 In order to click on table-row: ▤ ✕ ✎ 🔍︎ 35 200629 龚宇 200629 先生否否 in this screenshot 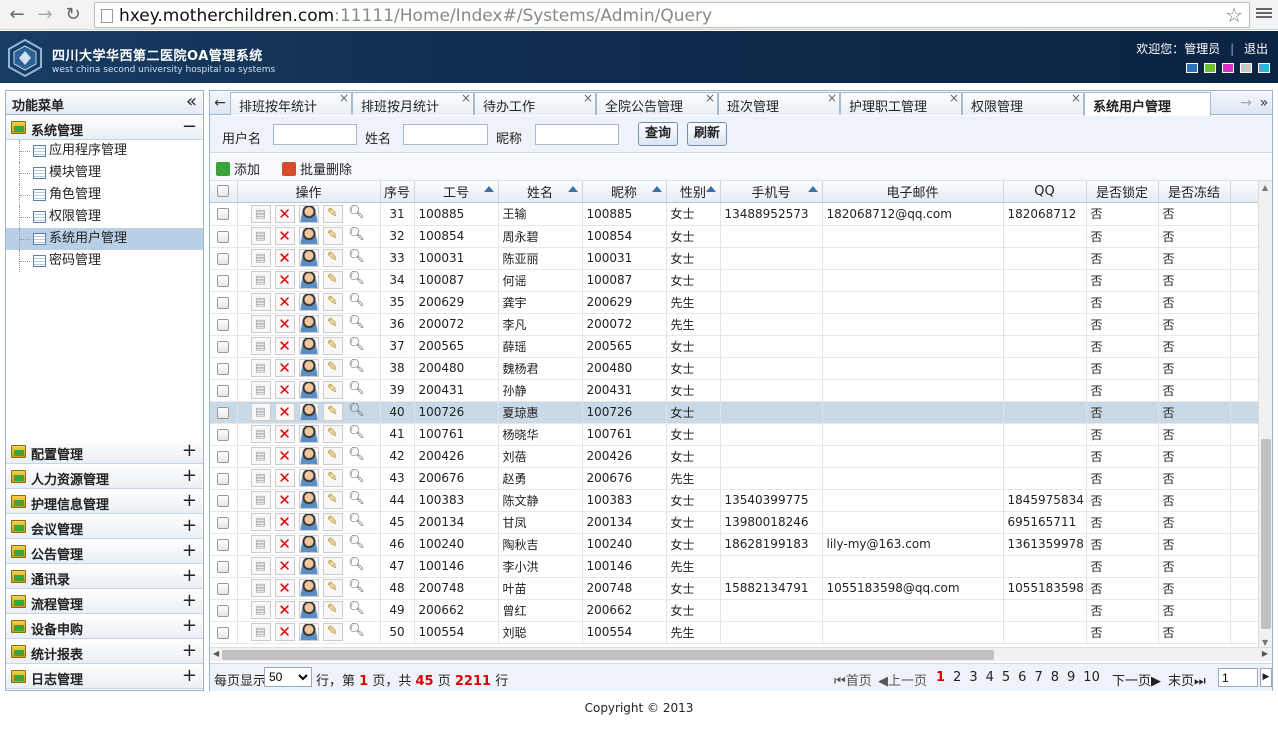, I will do `click(734, 302)`.